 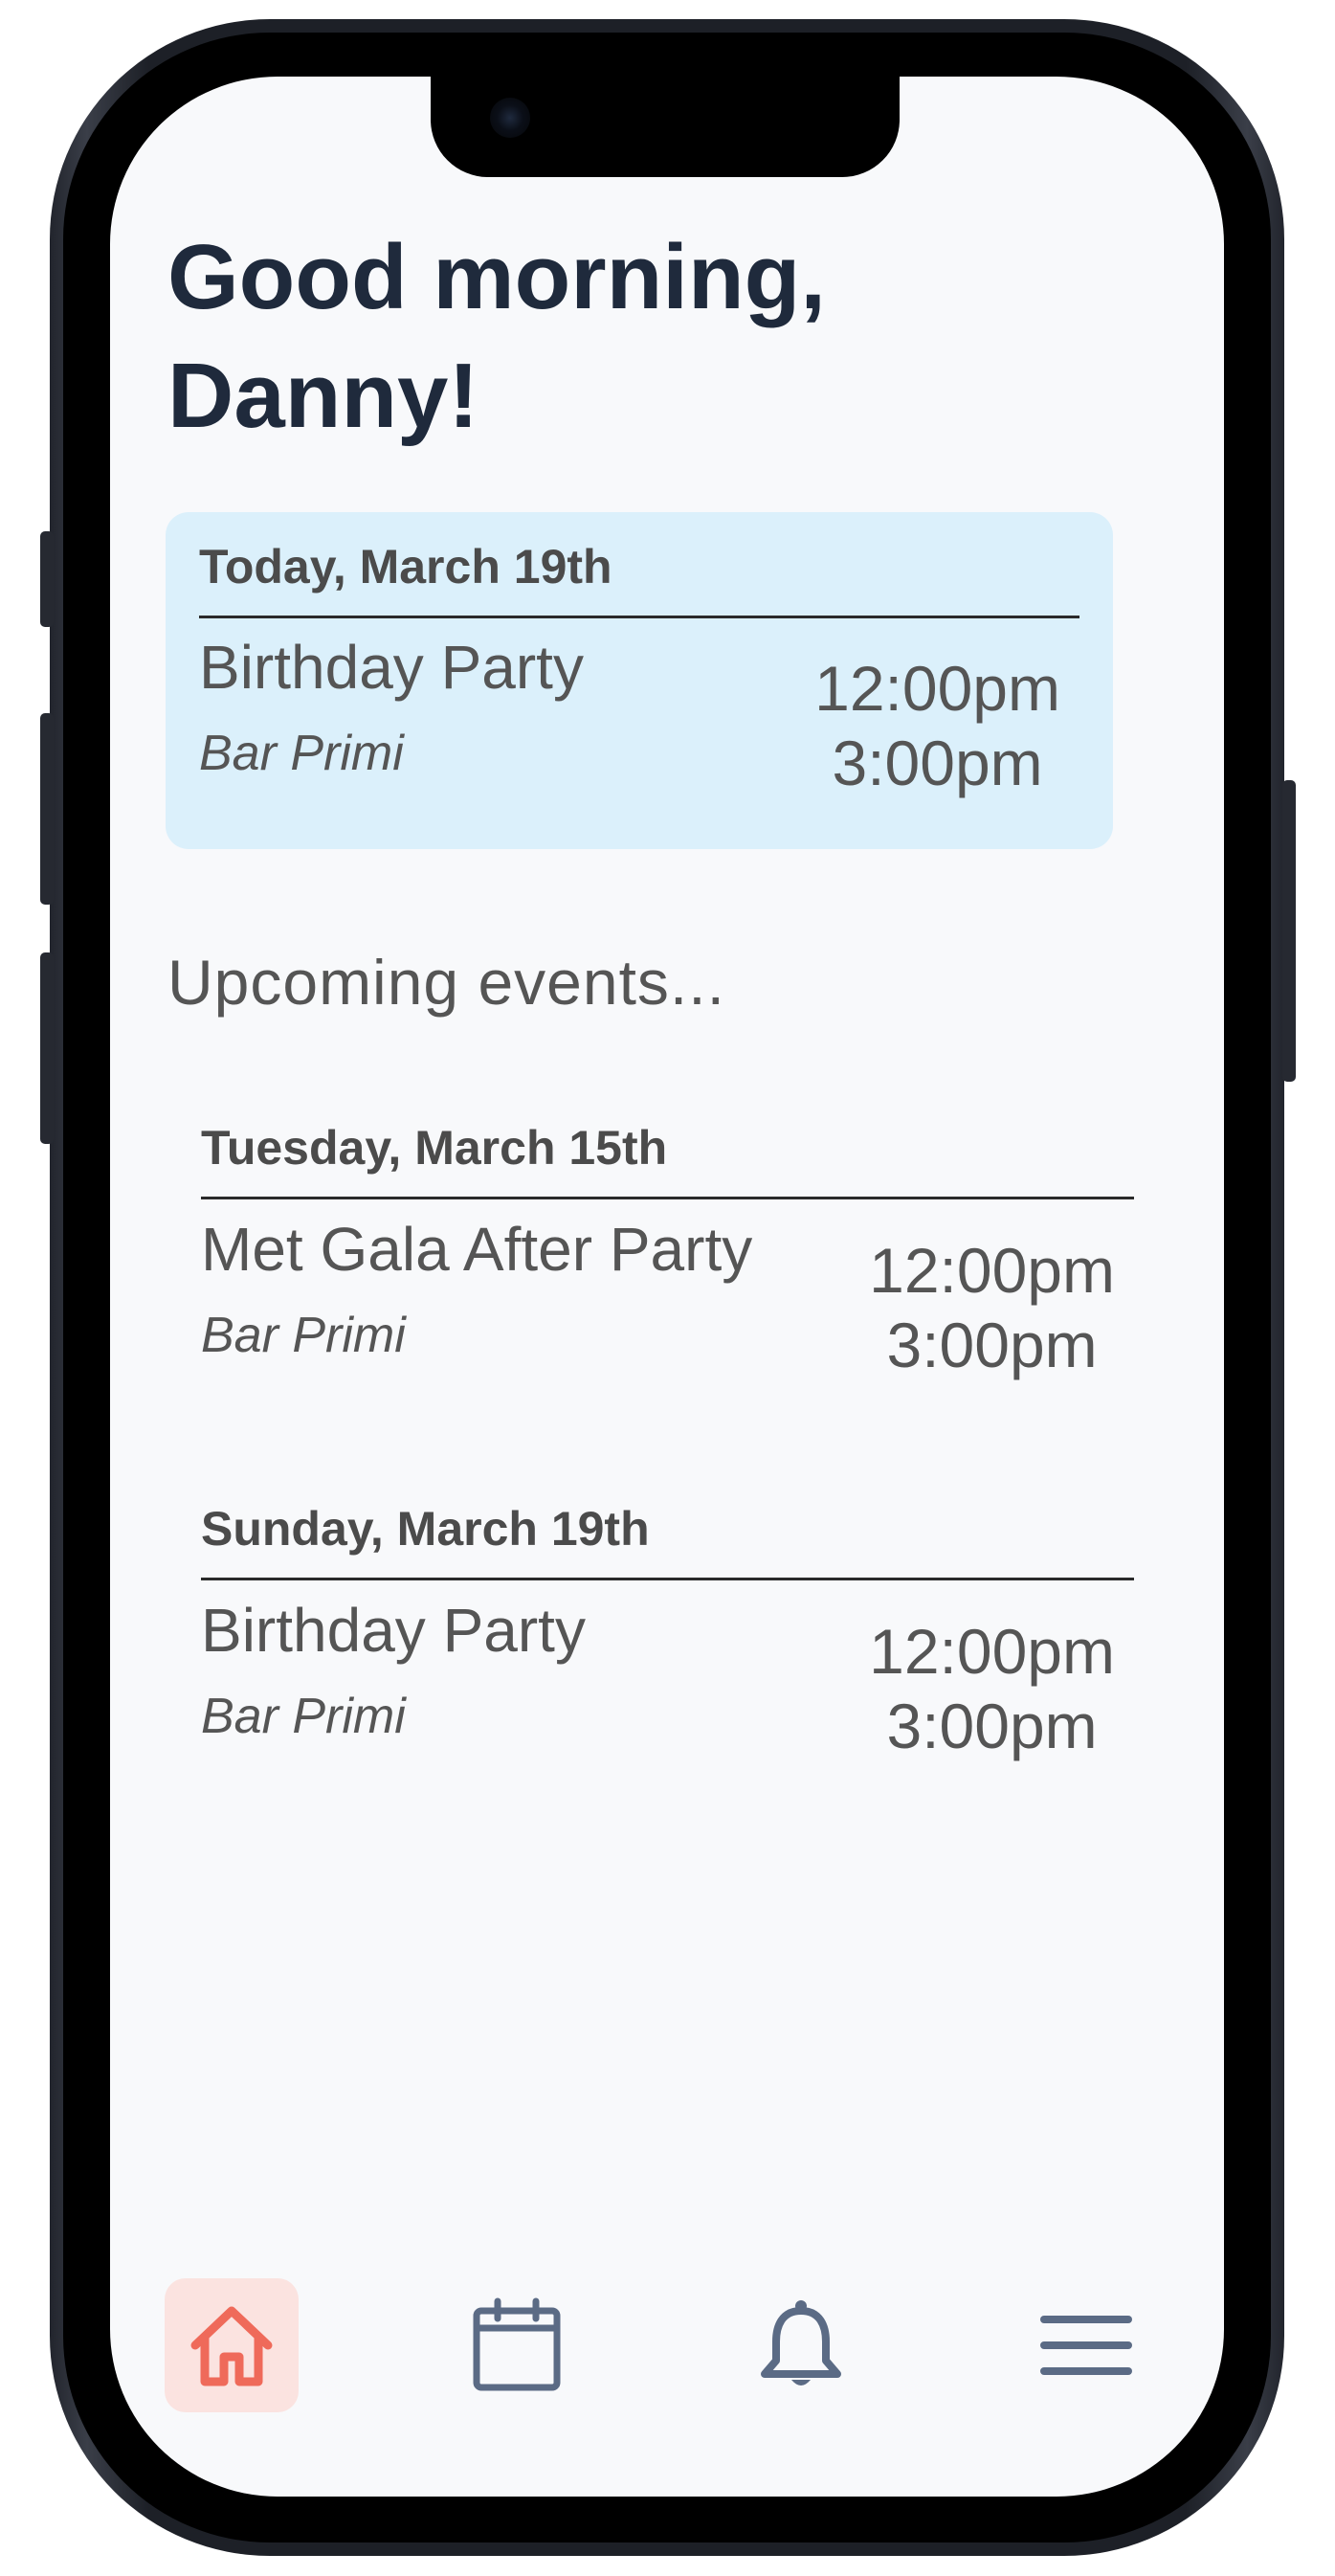 I want to click on event-date: Tuesday, March 15th, so click(x=435, y=1148).